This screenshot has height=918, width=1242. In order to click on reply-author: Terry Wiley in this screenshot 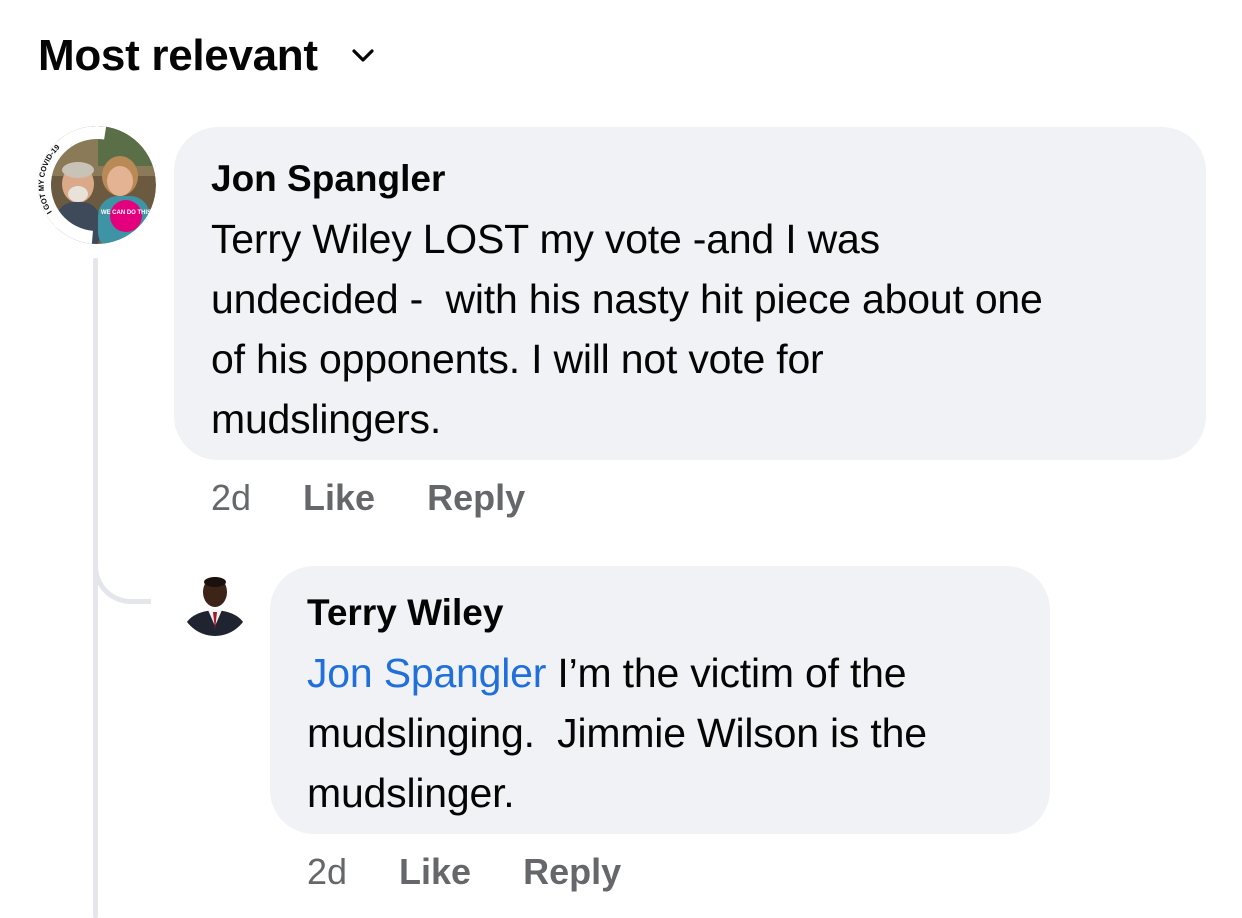, I will do `click(660, 613)`.